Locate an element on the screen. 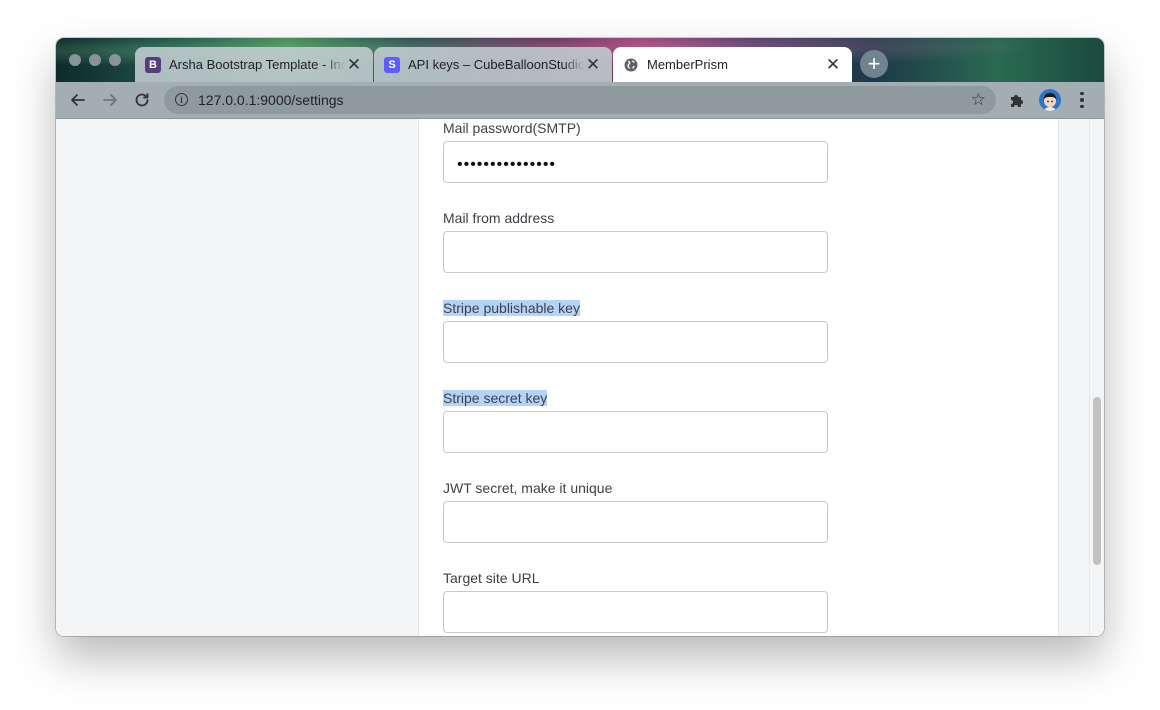 The height and width of the screenshot is (710, 1160). profile-avatar is located at coordinates (1050, 100).